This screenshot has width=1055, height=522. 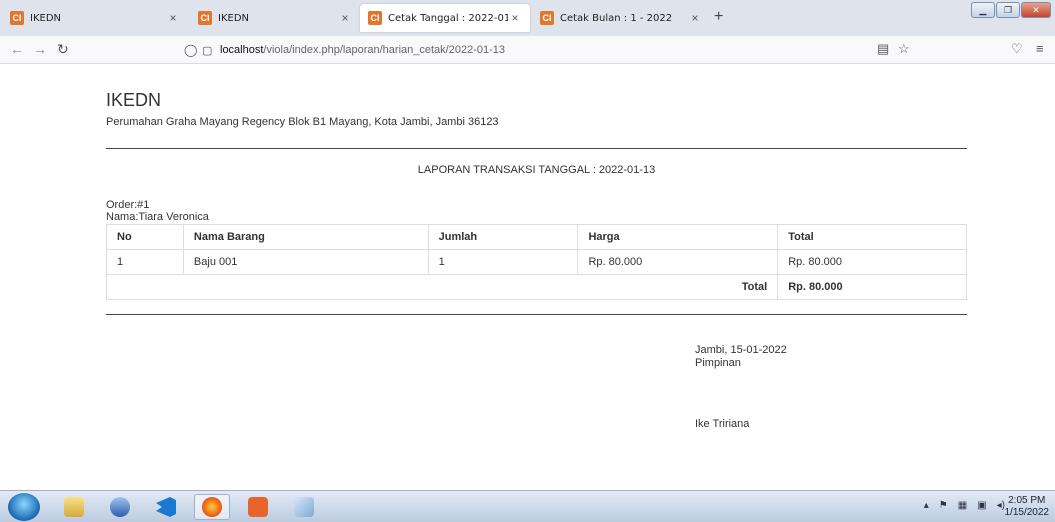 I want to click on system-tray: ▴ ⚑ ▦ ▣ ◂), so click(x=964, y=505).